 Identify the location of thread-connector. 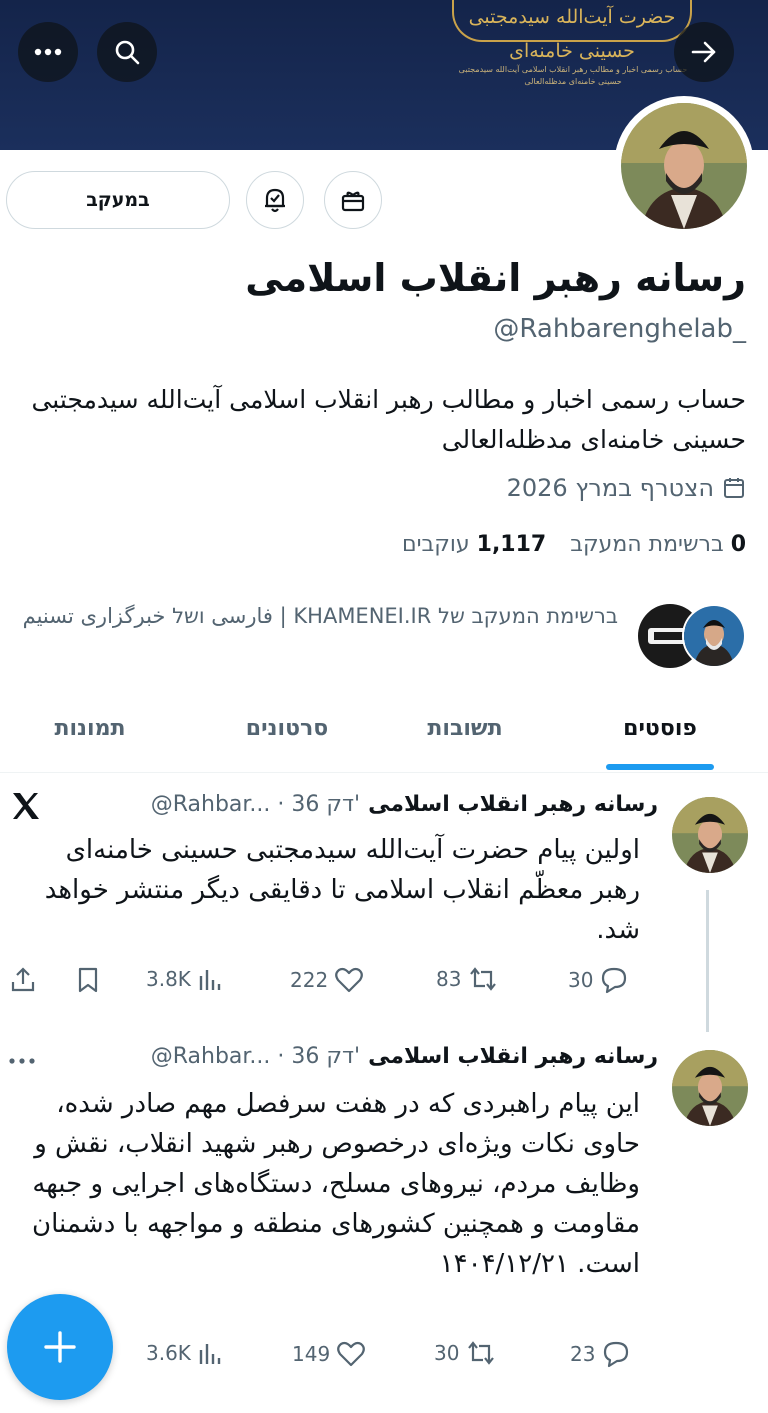
(707, 961).